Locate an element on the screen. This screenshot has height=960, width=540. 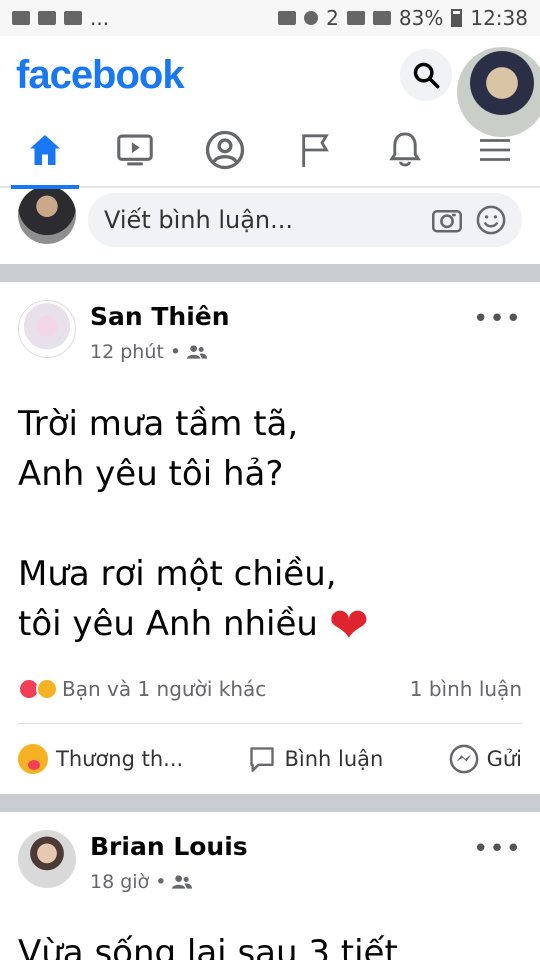
tab-menu is located at coordinates (495, 150).